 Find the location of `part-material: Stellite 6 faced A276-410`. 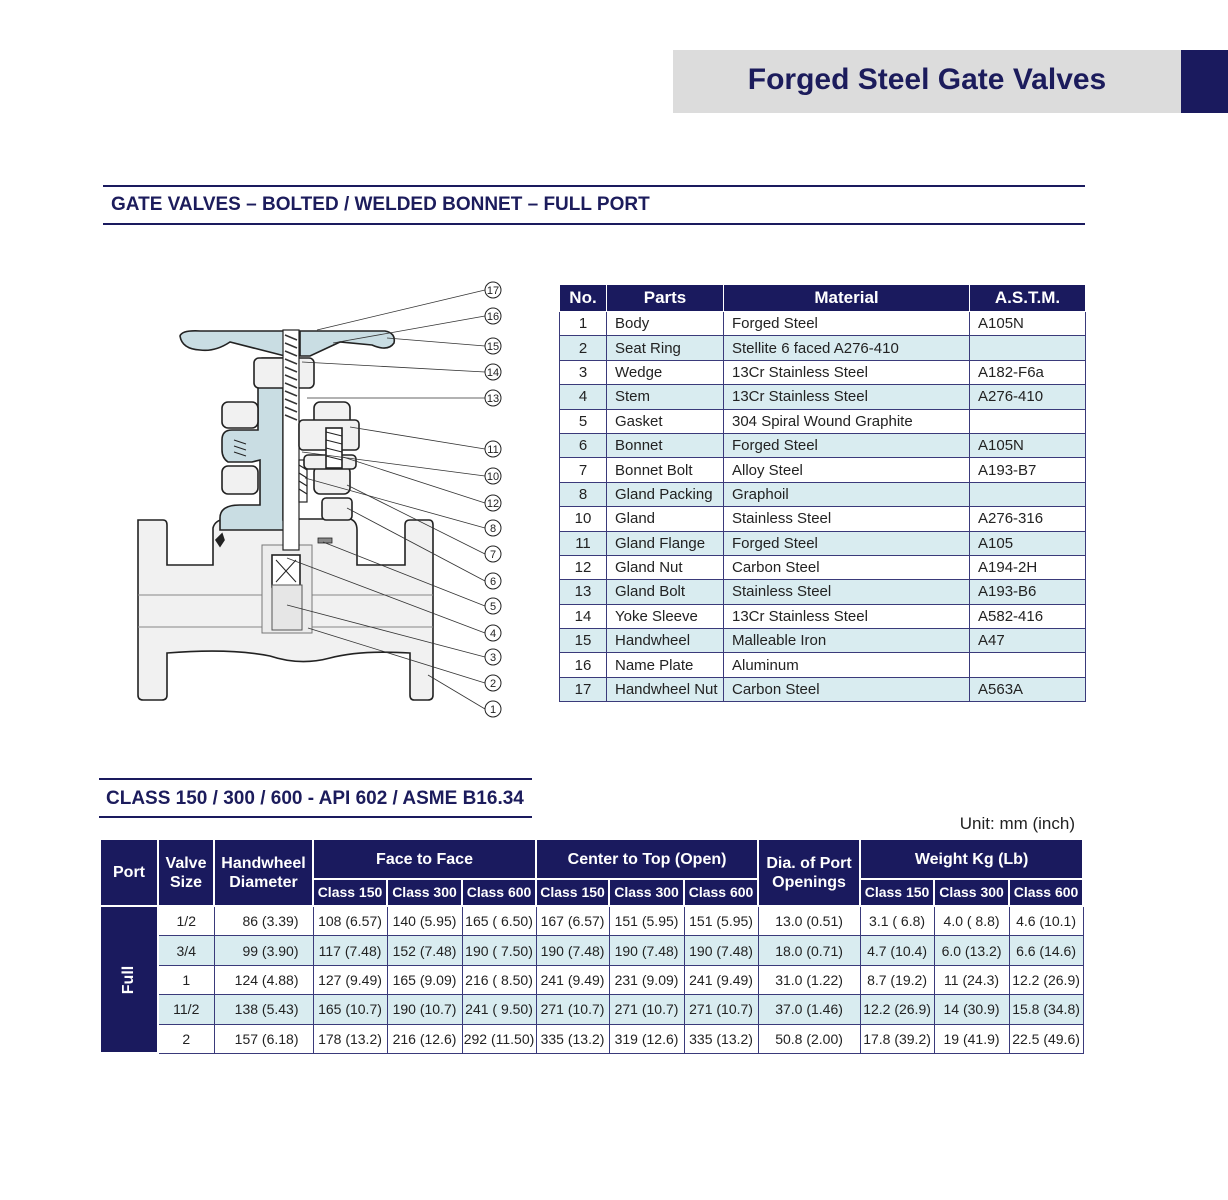

part-material: Stellite 6 faced A276-410 is located at coordinates (846, 348).